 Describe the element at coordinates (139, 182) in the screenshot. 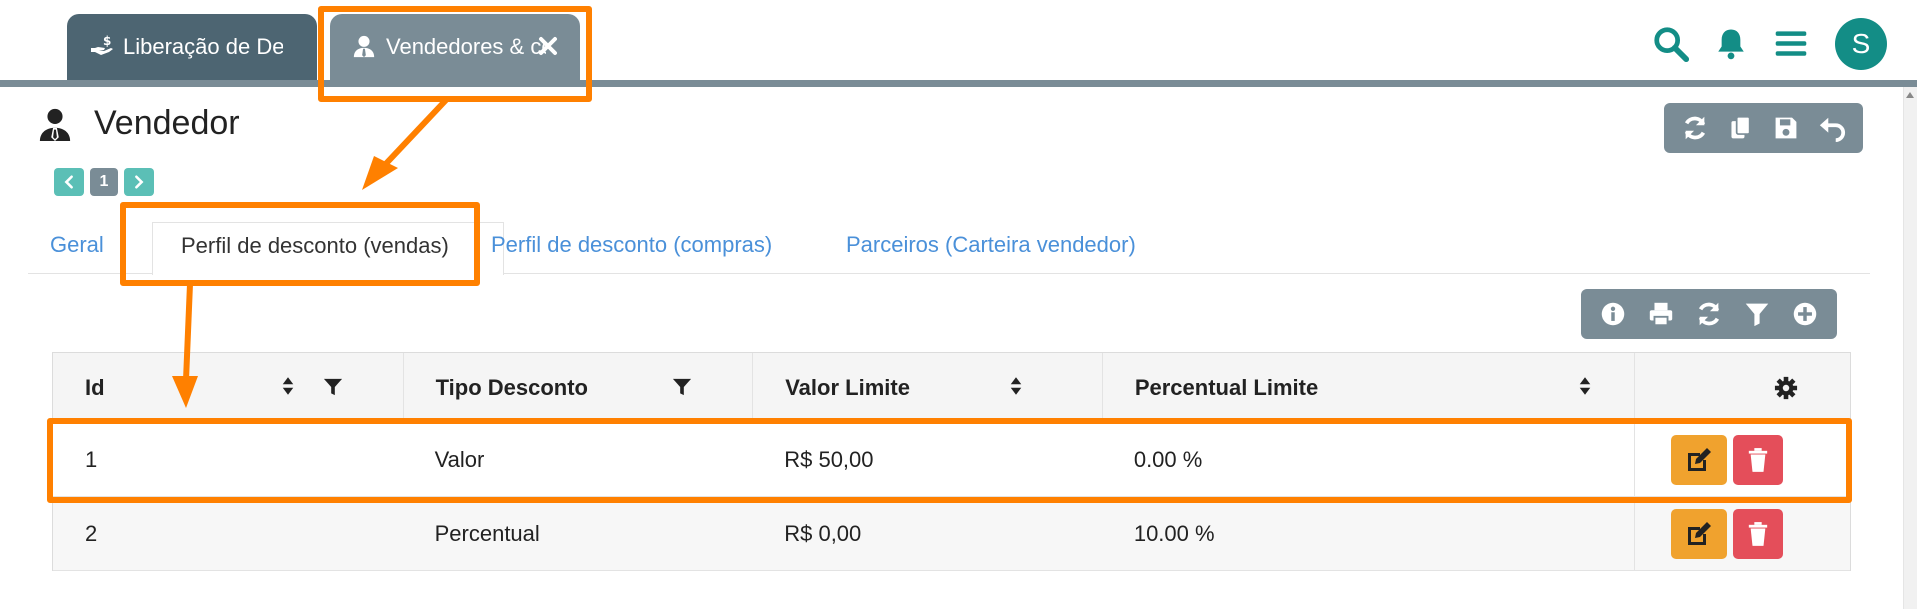

I see `next-button` at that location.